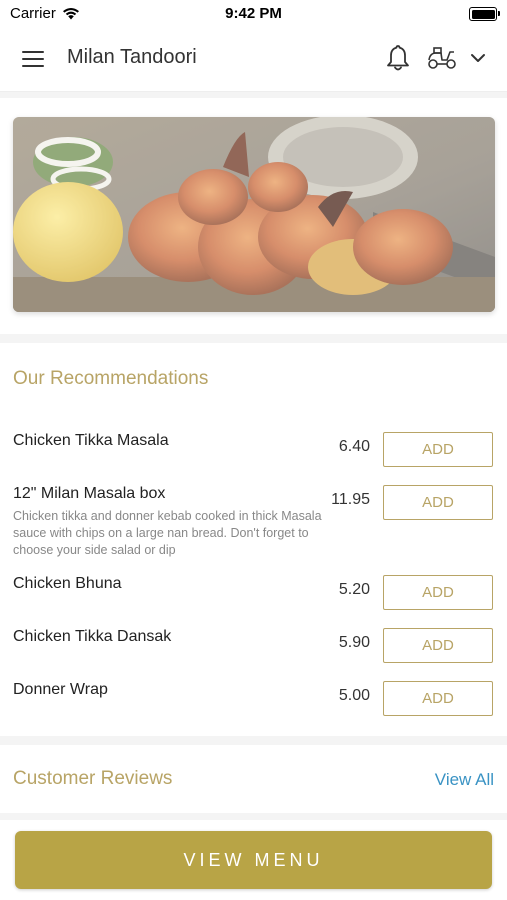  I want to click on item-price: 5.90, so click(354, 642).